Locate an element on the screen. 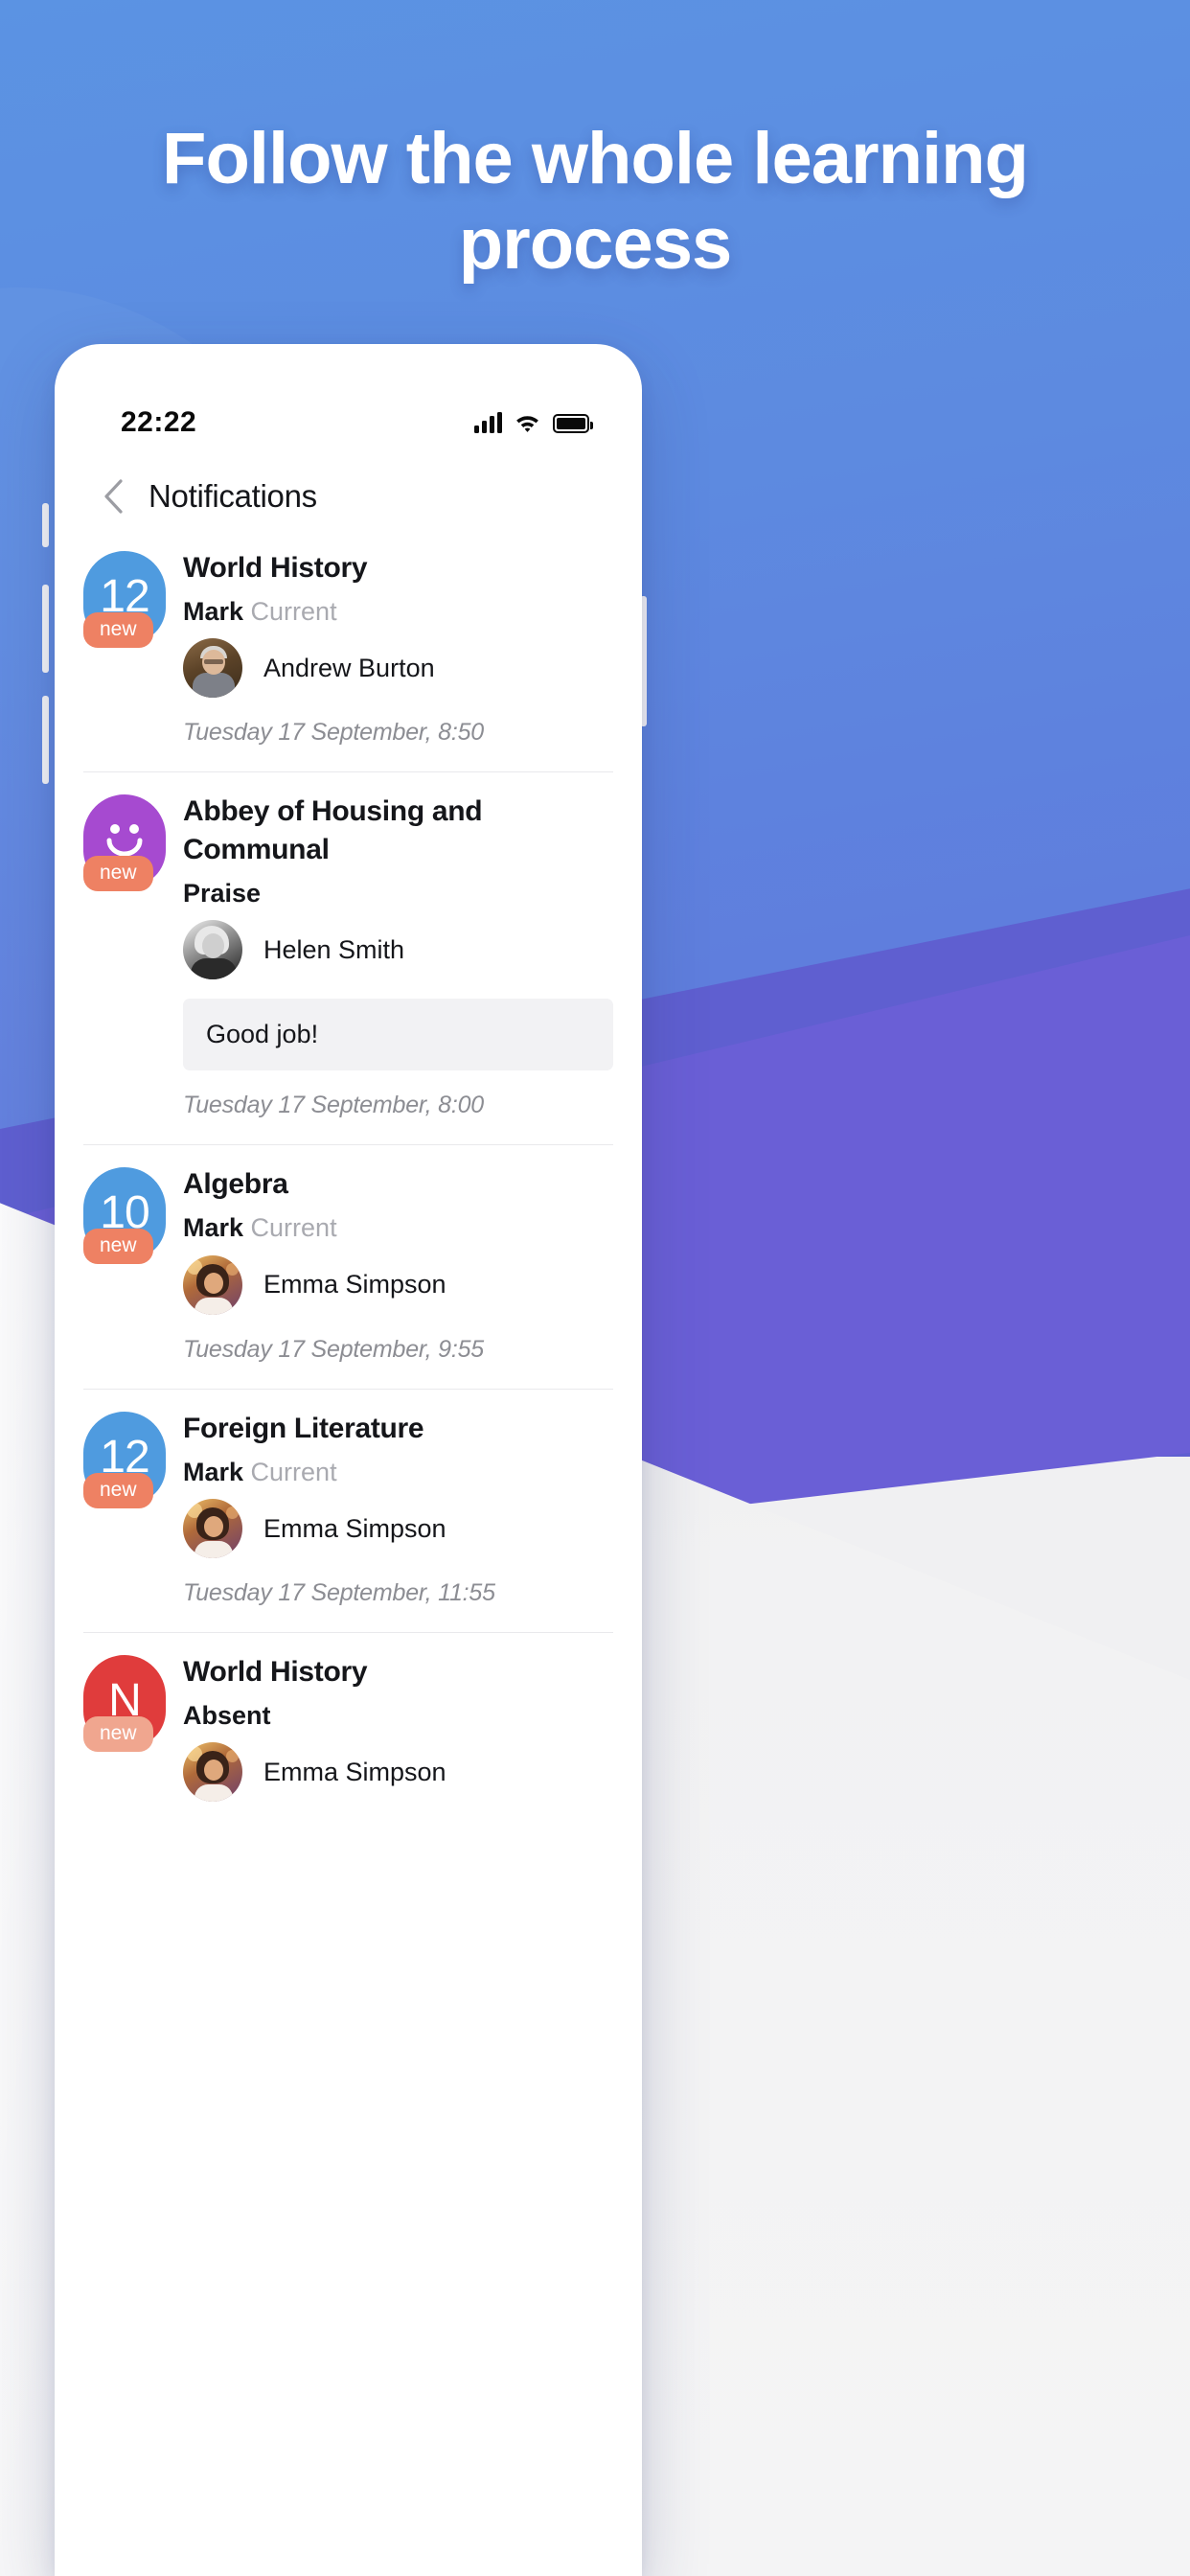 The image size is (1190, 2576). person-name: Helen Smith is located at coordinates (334, 949).